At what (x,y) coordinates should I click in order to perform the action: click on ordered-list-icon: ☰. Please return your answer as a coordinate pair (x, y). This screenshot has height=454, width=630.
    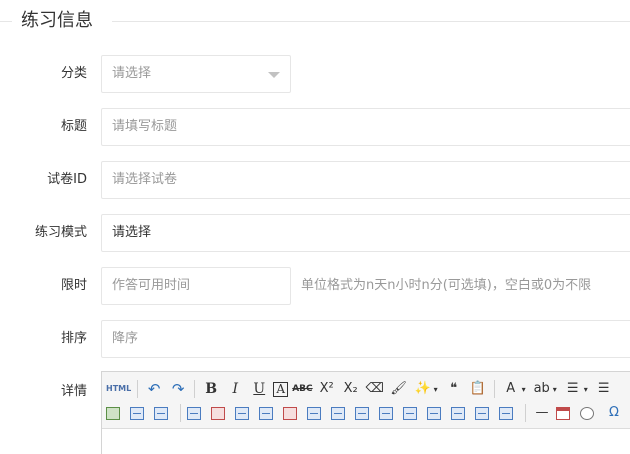
    Looking at the image, I should click on (573, 389).